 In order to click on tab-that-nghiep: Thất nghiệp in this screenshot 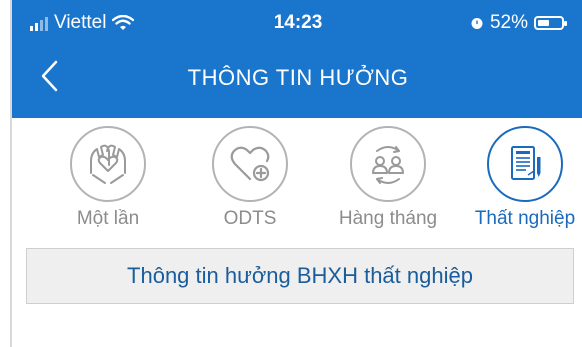, I will do `click(521, 182)`.